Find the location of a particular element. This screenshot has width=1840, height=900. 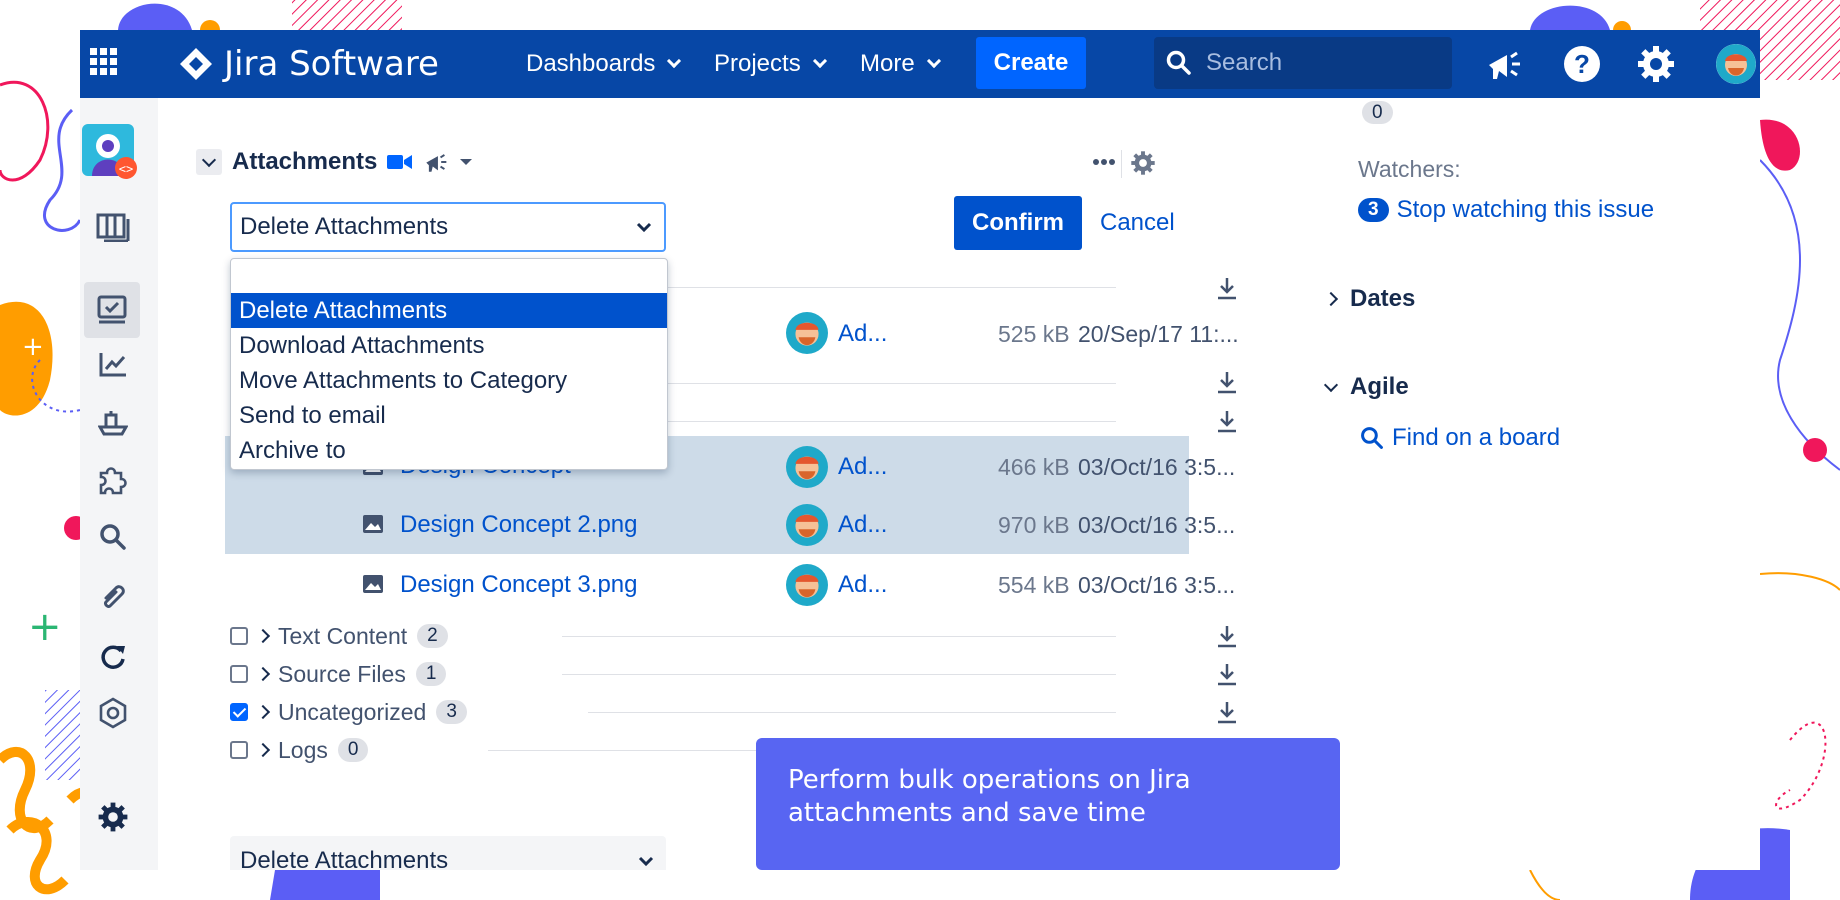

category-row: Source Files 1 is located at coordinates (338, 674).